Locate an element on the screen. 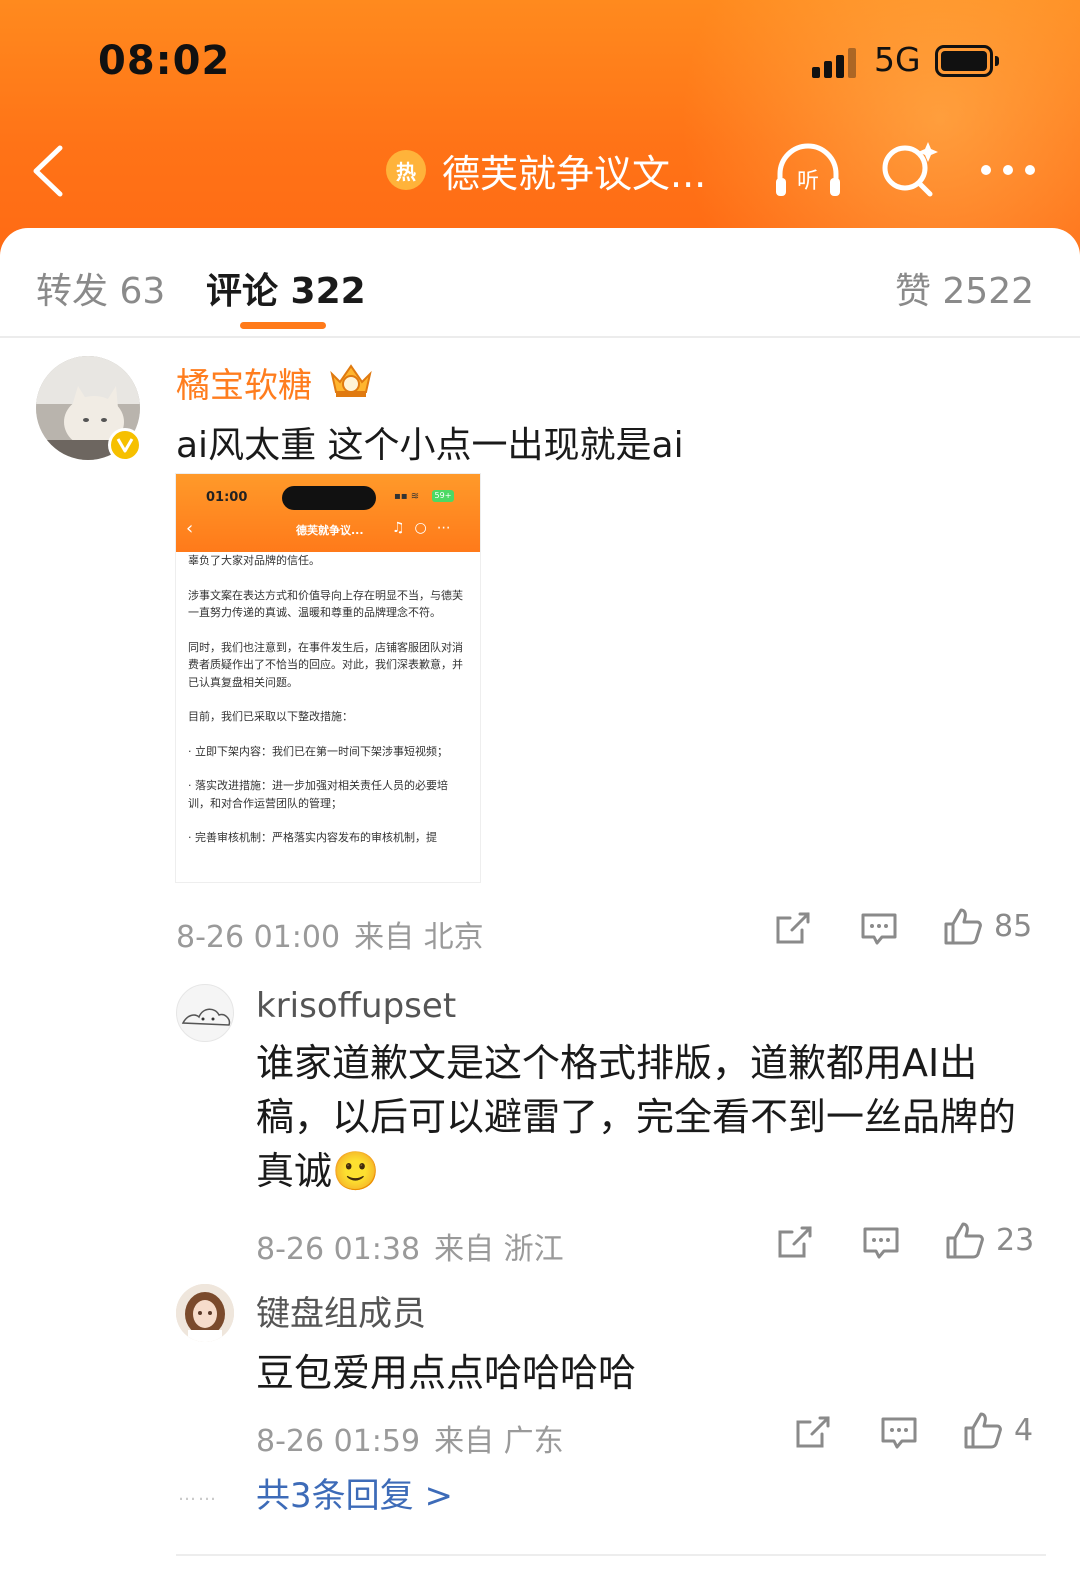  search-sparkle-icon is located at coordinates (910, 169).